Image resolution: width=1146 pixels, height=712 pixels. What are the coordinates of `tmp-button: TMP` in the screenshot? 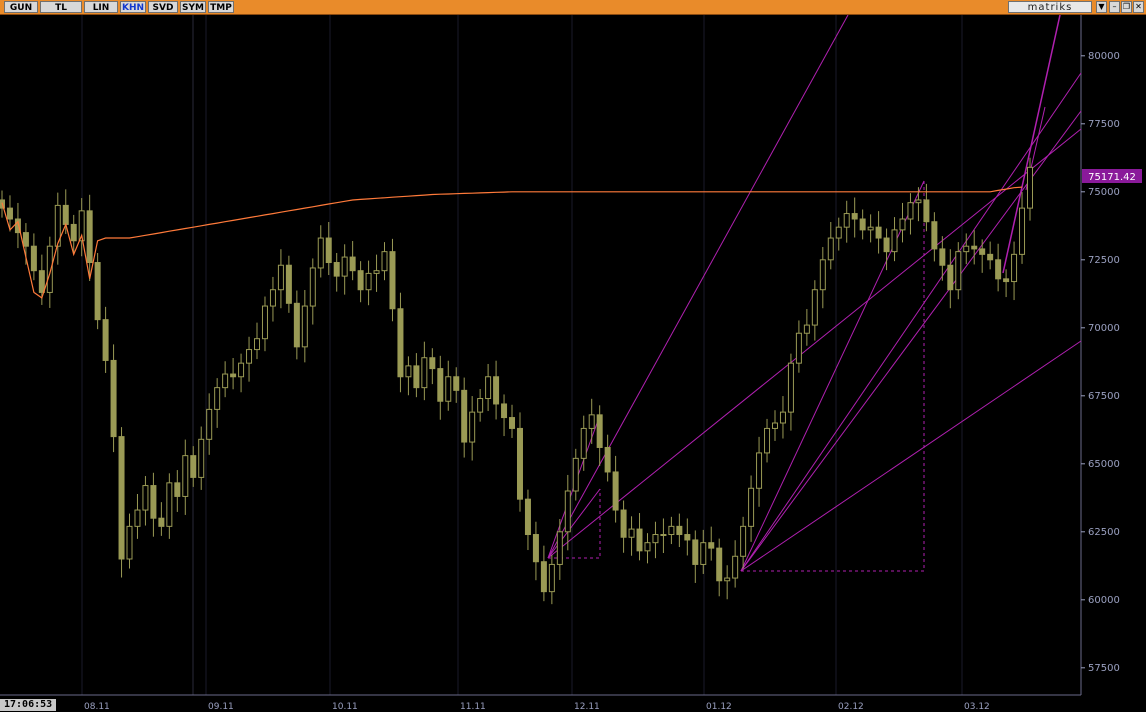 It's located at (221, 7).